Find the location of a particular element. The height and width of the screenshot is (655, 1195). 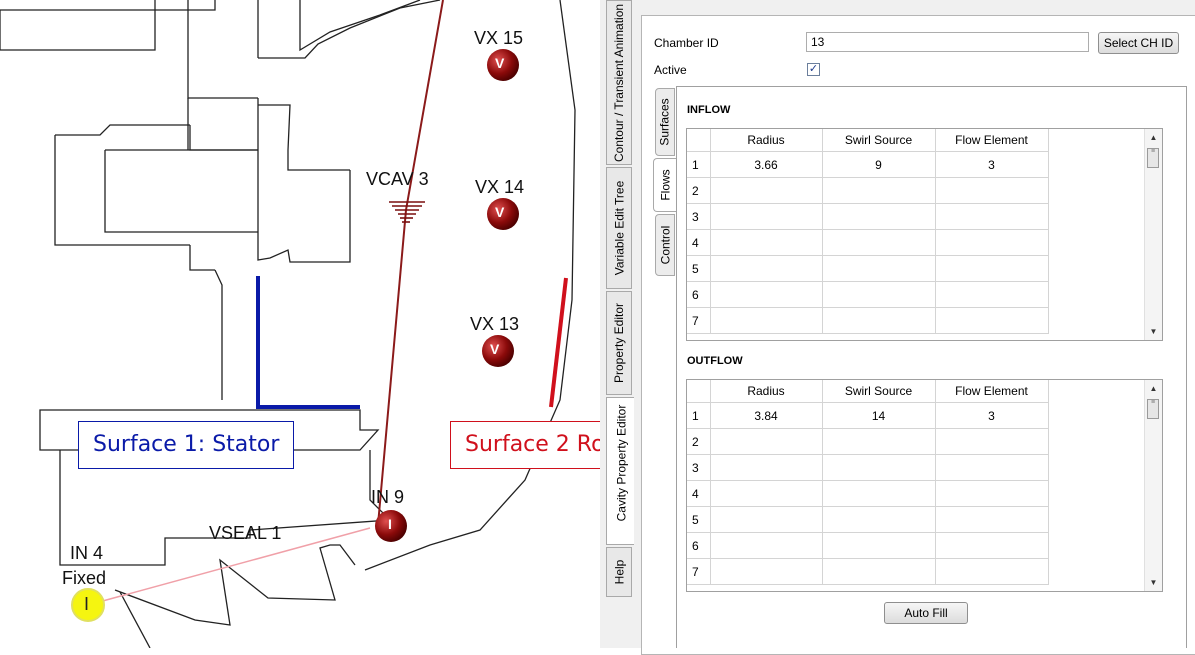

tab-help: Help is located at coordinates (619, 572).